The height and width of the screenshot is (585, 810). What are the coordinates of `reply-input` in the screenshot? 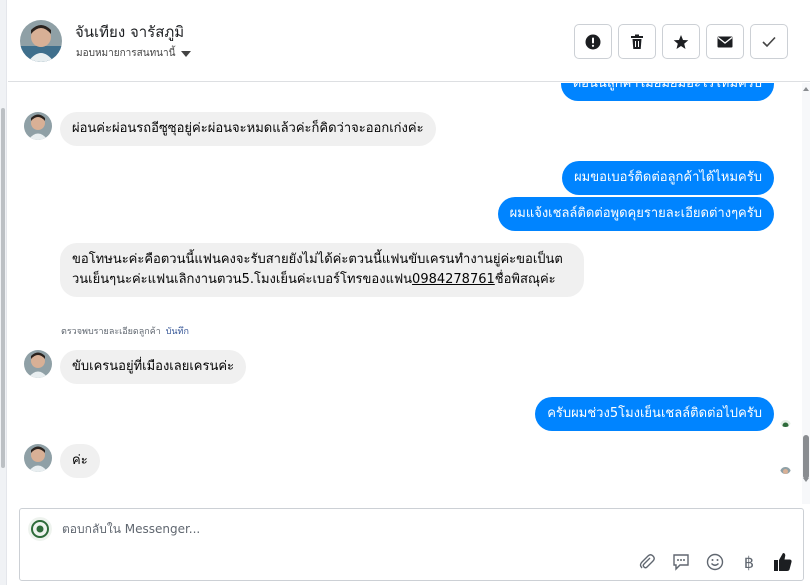 It's located at (412, 529).